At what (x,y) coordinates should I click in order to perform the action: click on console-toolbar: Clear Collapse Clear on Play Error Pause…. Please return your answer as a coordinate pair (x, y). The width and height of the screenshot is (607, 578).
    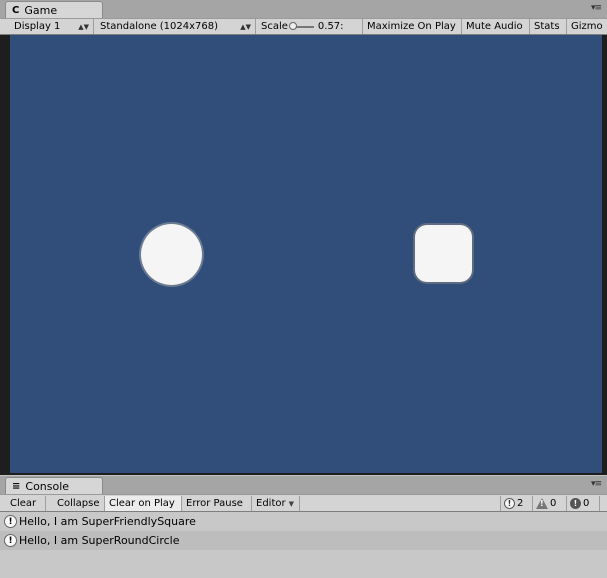
    Looking at the image, I should click on (303, 503).